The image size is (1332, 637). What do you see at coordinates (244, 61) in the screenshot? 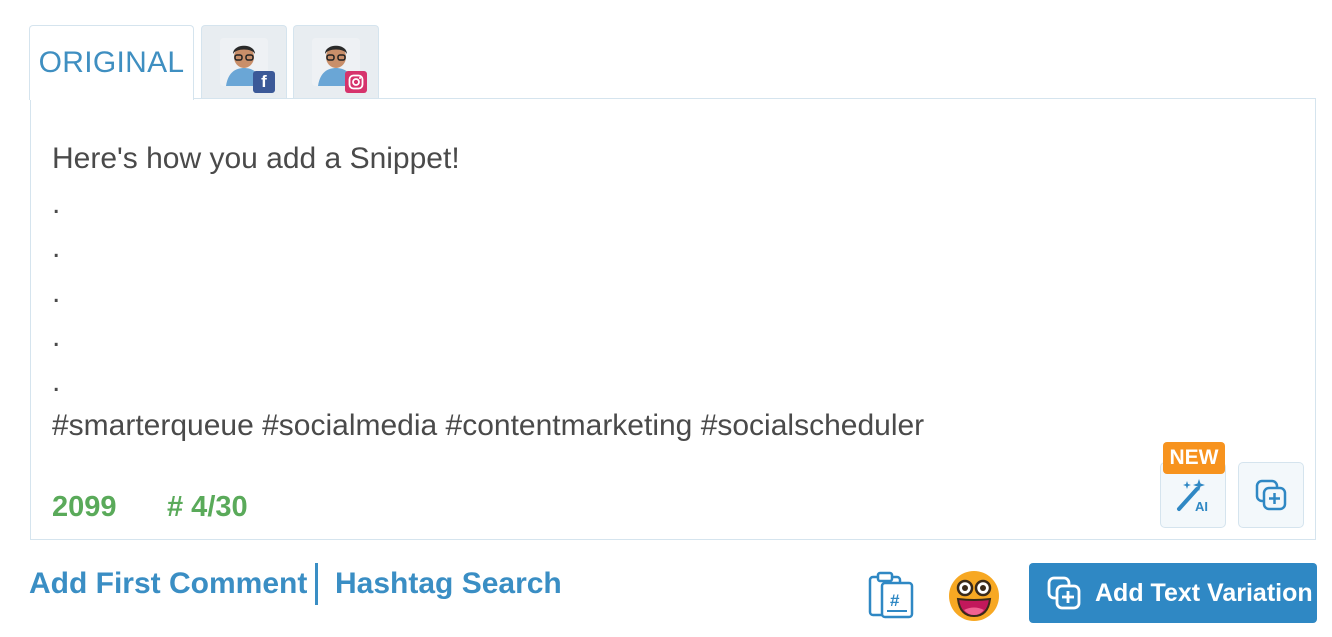
I see `tab-facebook-profile: f` at bounding box center [244, 61].